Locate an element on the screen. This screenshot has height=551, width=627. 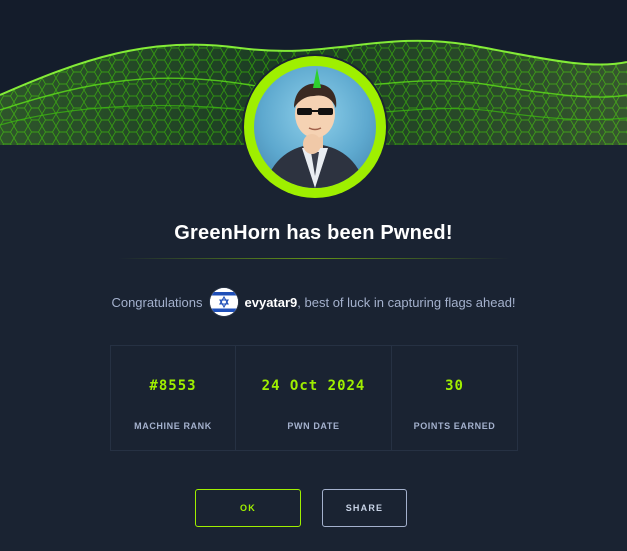
stat-pwn-date: 24 Oct 2024 PWN DATE is located at coordinates (314, 398).